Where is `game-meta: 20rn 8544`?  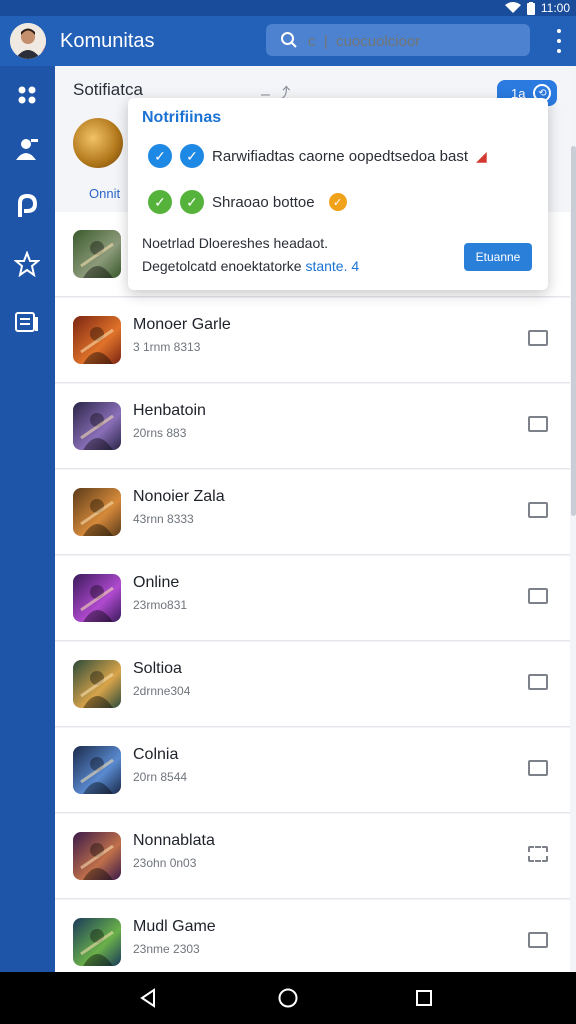
game-meta: 20rn 8544 is located at coordinates (160, 777).